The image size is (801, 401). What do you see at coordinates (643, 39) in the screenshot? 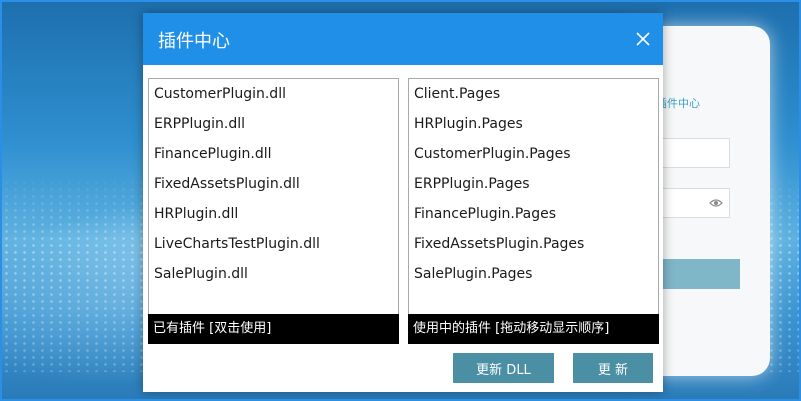
I see `close-icon` at bounding box center [643, 39].